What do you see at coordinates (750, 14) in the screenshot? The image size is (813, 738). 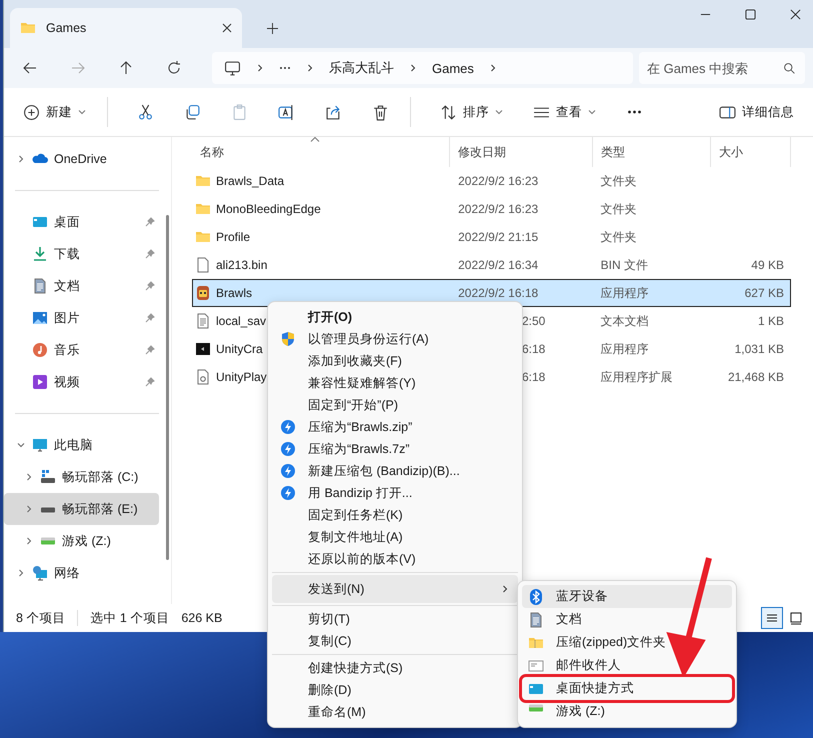 I see `maximize-icon` at bounding box center [750, 14].